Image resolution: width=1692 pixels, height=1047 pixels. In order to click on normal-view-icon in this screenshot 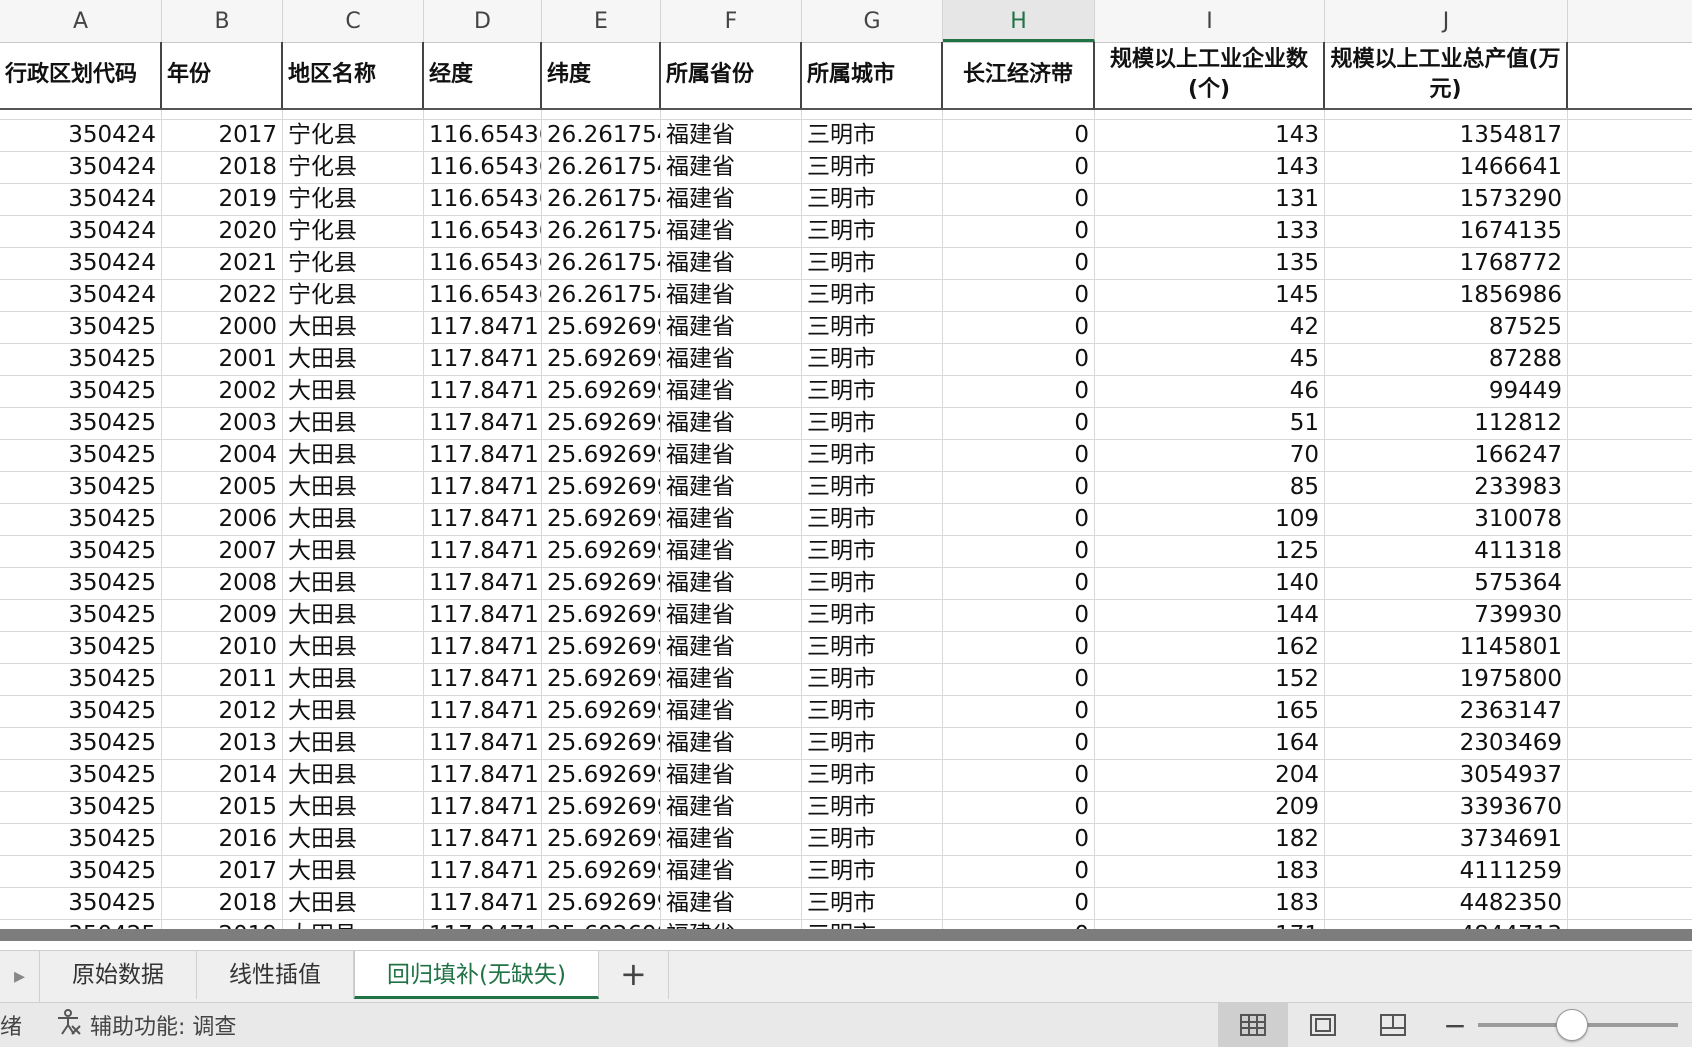, I will do `click(1253, 1025)`.